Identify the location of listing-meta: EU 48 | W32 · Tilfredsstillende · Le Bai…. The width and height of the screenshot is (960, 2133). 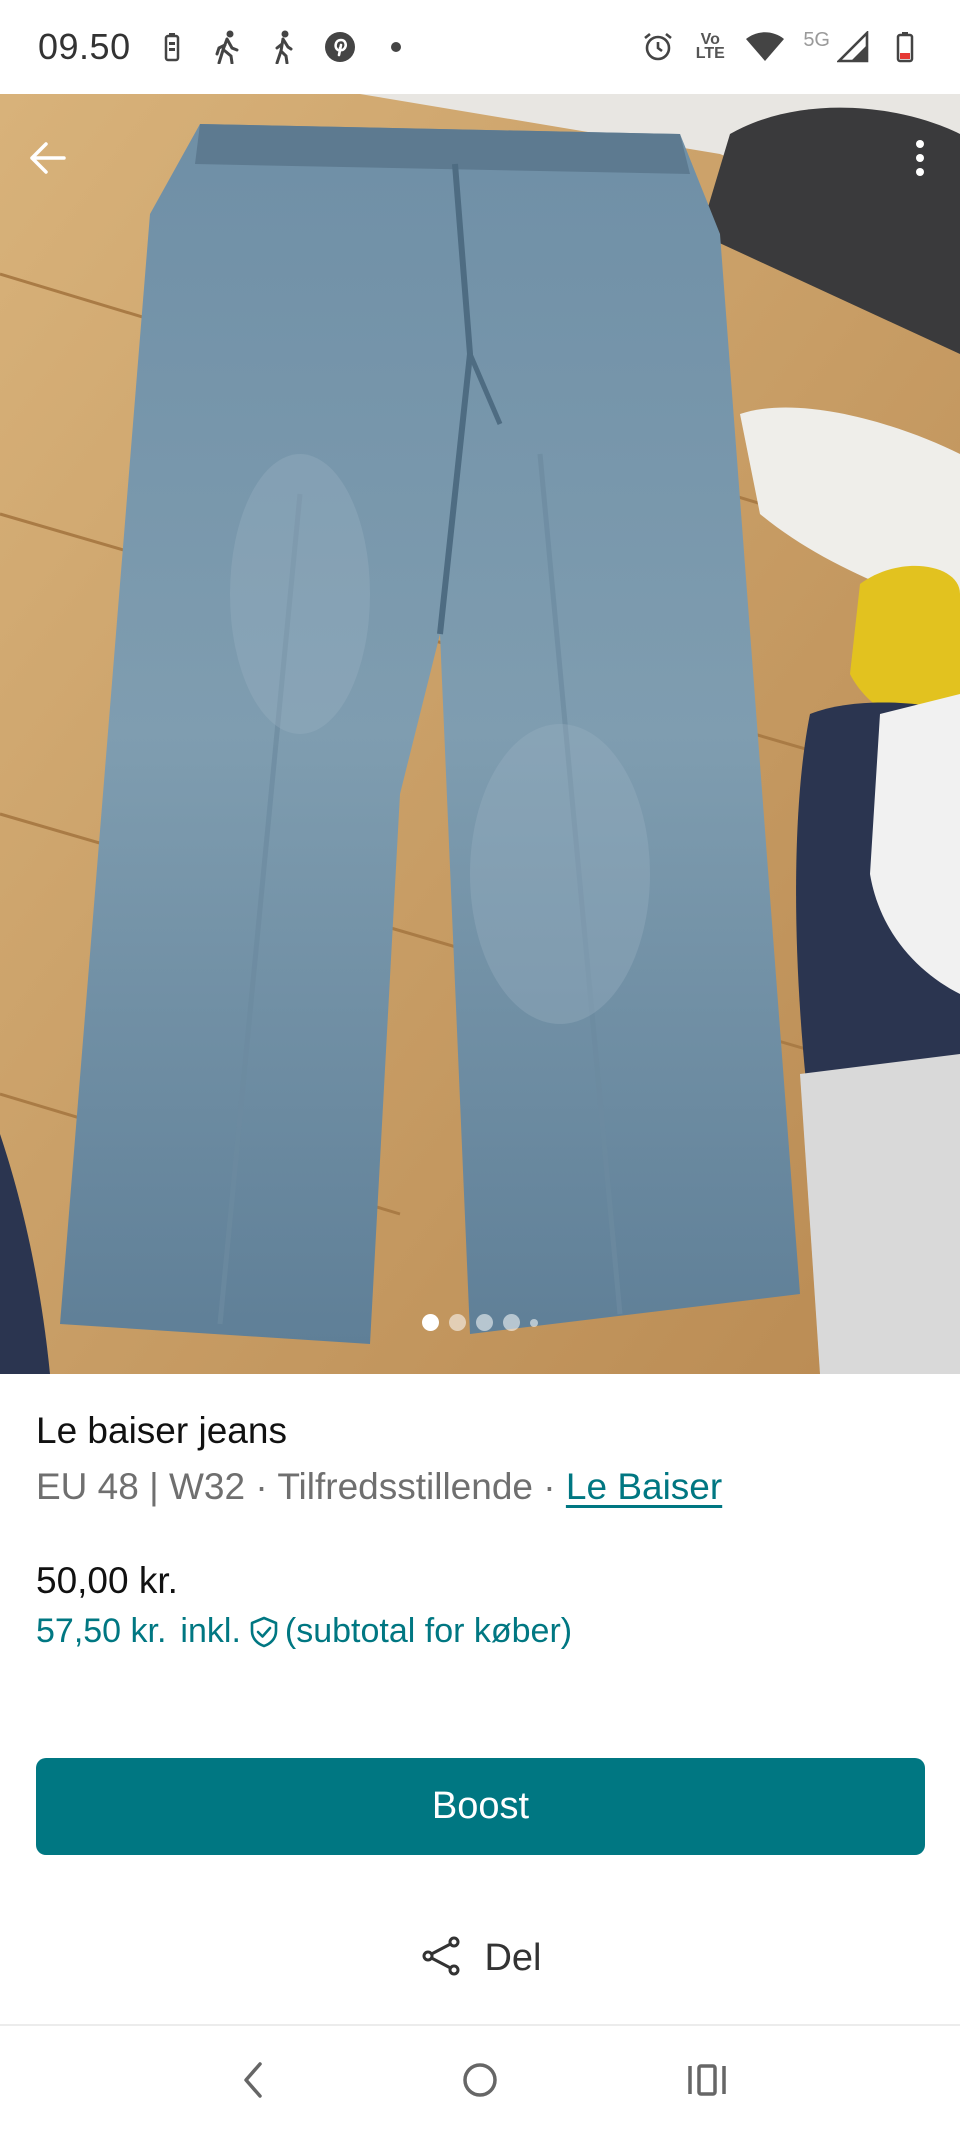
(481, 1487).